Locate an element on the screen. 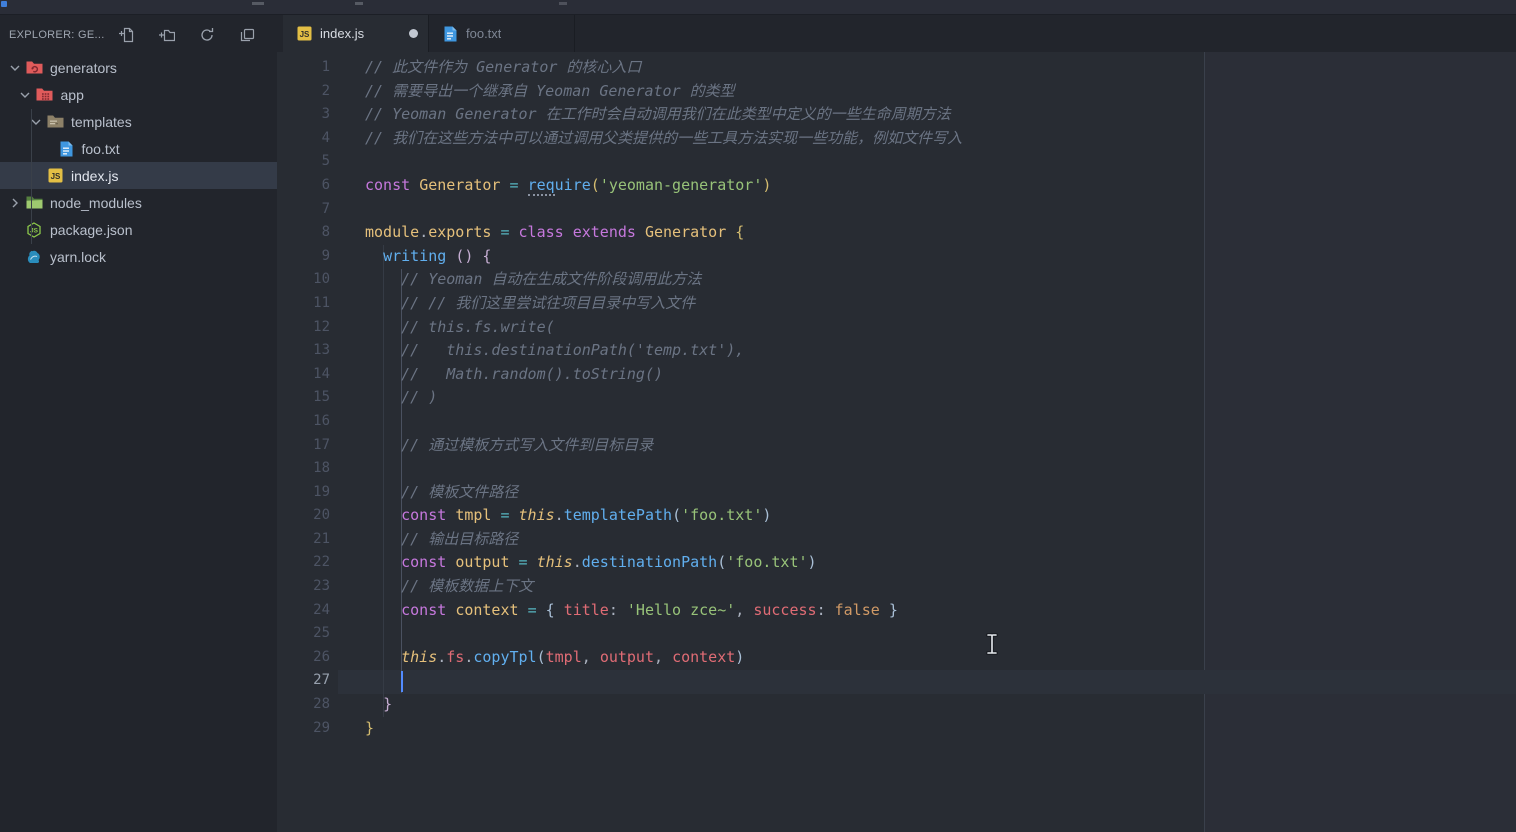 The height and width of the screenshot is (832, 1516). line-number: 7 is located at coordinates (303, 210).